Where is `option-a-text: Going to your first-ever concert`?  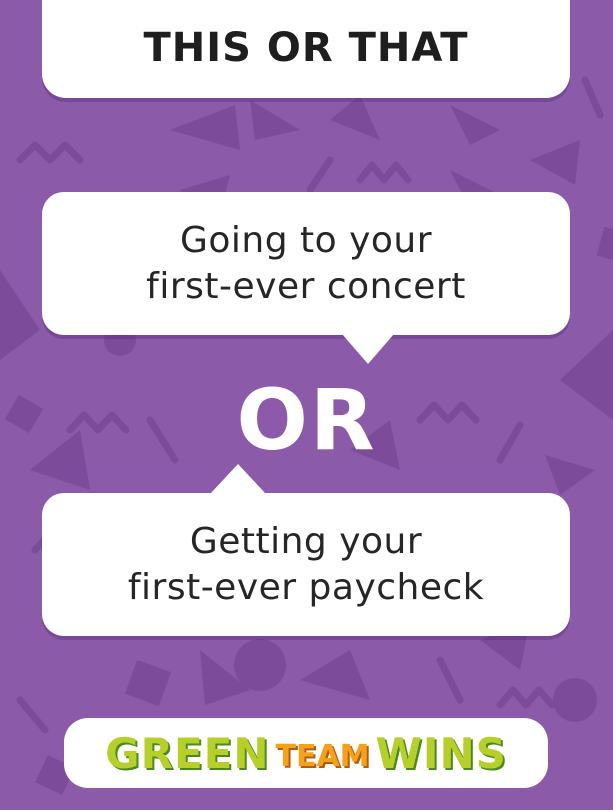 option-a-text: Going to your first-ever concert is located at coordinates (306, 264).